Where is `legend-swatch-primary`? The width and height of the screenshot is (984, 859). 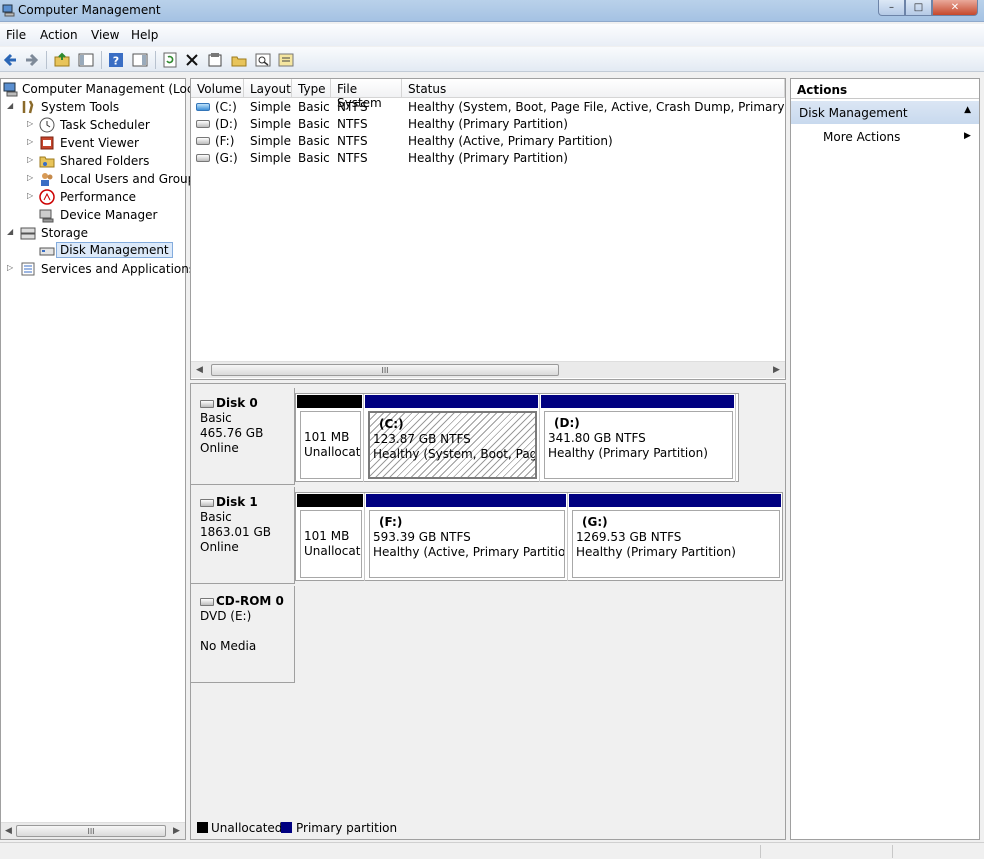
legend-swatch-primary is located at coordinates (286, 827).